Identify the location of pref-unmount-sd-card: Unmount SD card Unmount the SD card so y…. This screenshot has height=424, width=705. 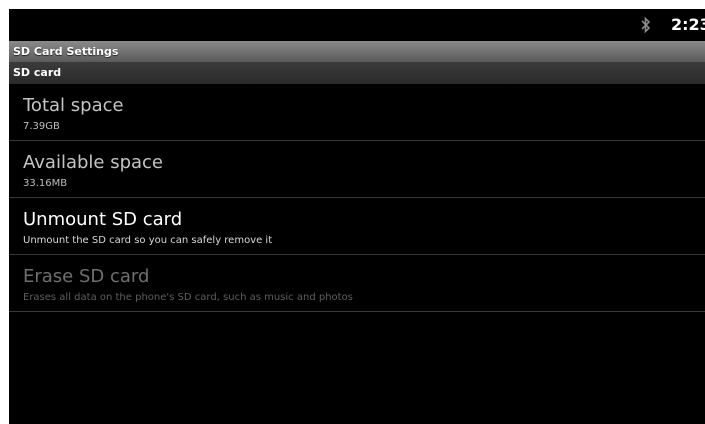
(357, 226).